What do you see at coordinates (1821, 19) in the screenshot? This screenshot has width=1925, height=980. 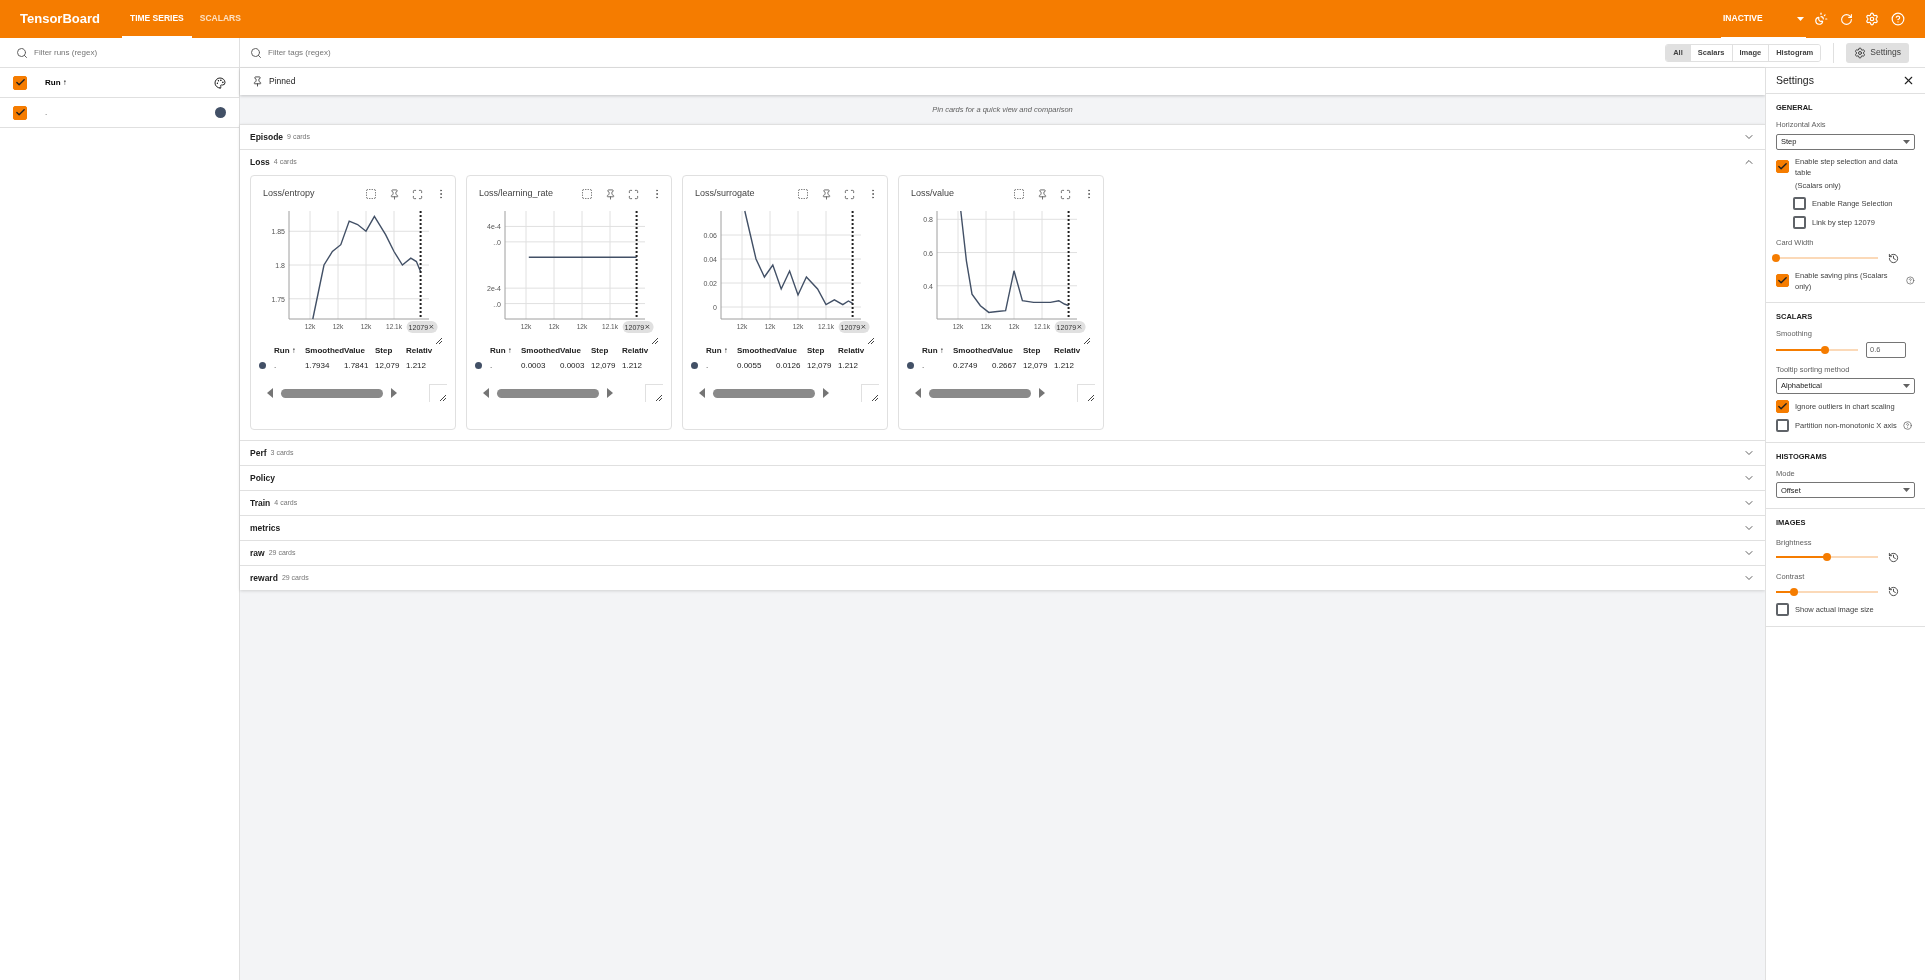 I see `theme-icon` at bounding box center [1821, 19].